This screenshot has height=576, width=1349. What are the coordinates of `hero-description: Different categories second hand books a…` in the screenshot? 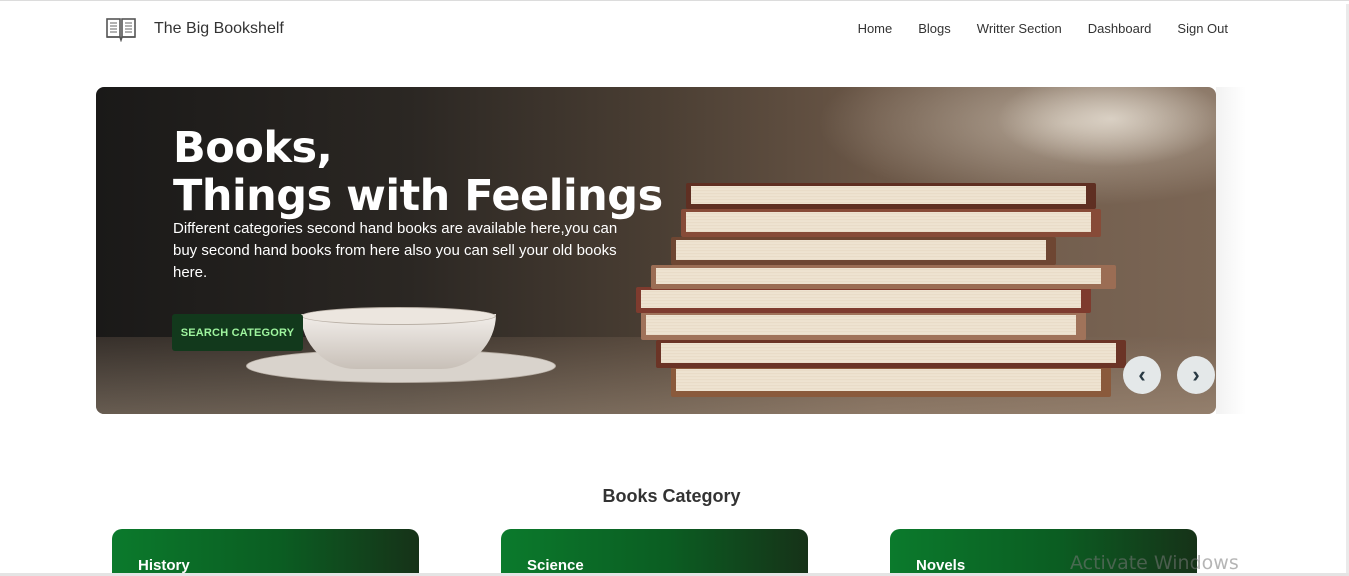 It's located at (395, 250).